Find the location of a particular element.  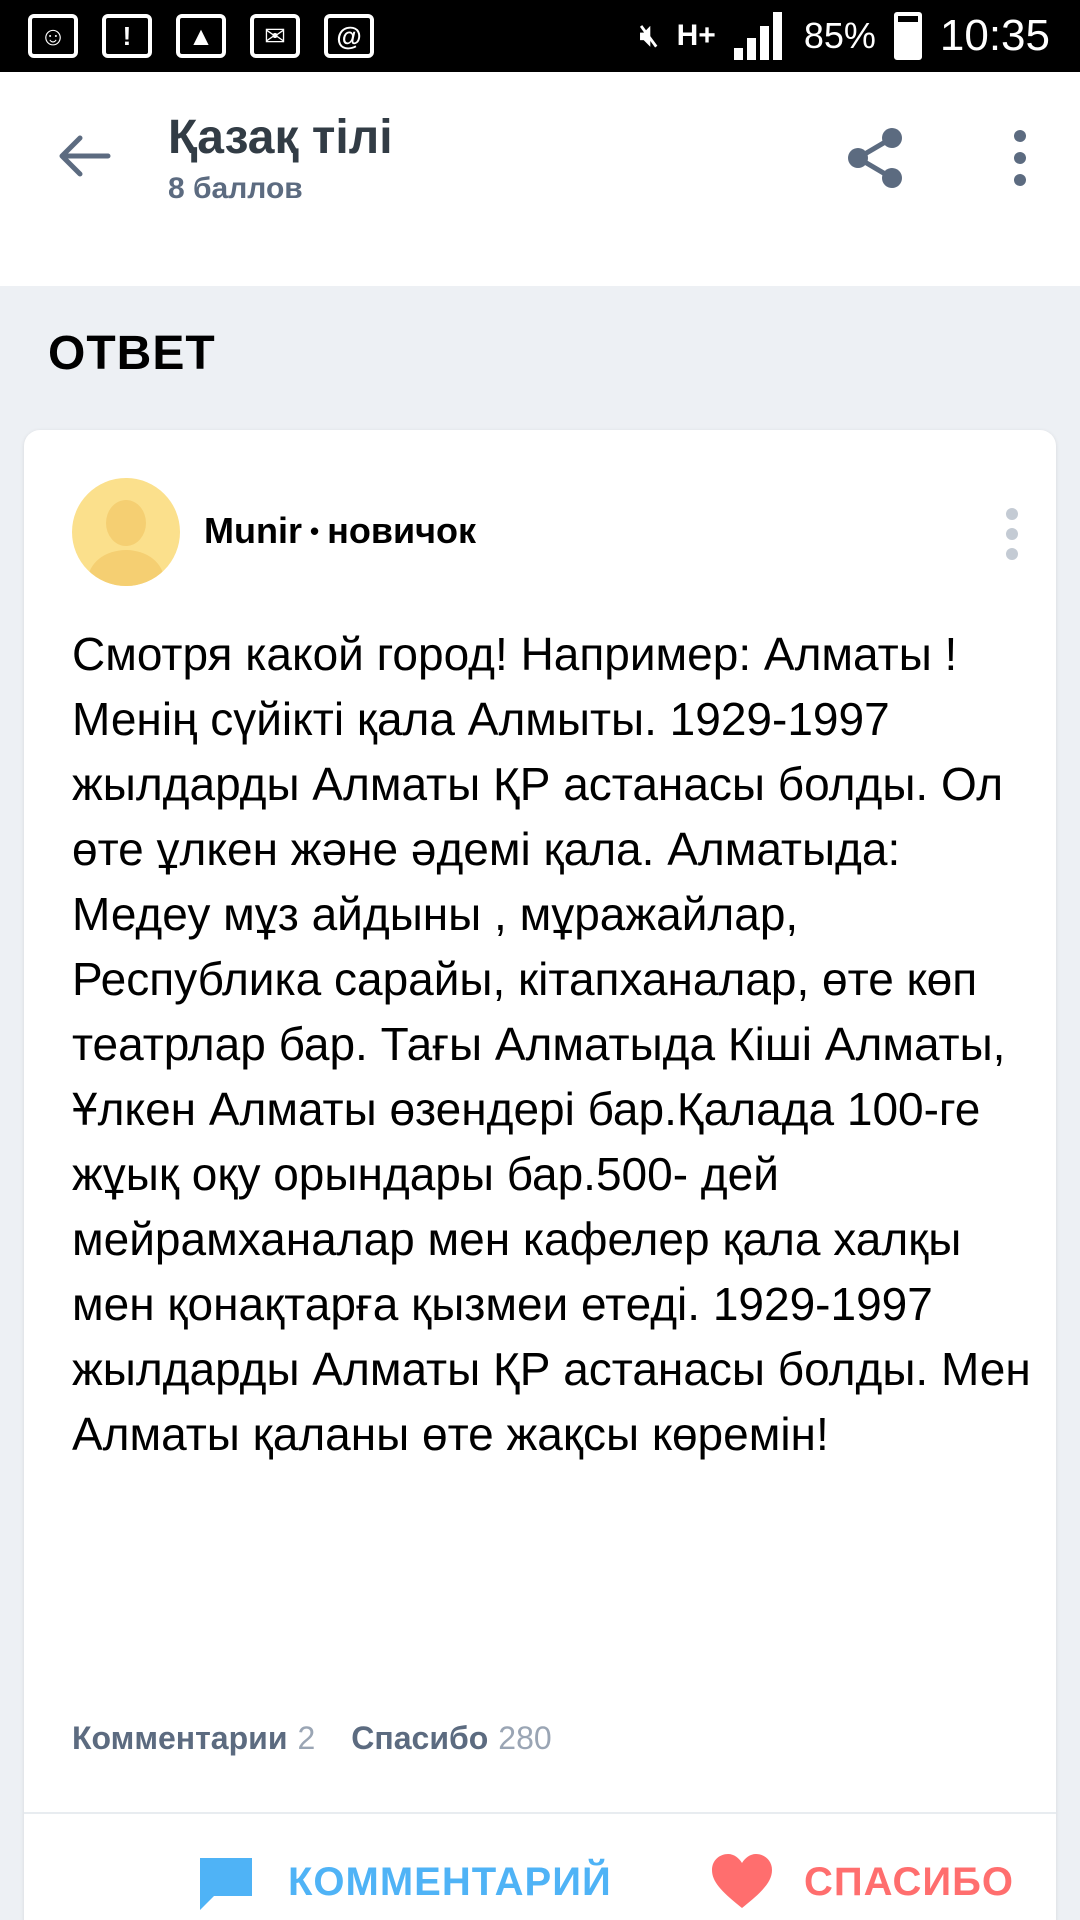

app-bar: Қазақ тілі 8 баллов is located at coordinates (540, 156).